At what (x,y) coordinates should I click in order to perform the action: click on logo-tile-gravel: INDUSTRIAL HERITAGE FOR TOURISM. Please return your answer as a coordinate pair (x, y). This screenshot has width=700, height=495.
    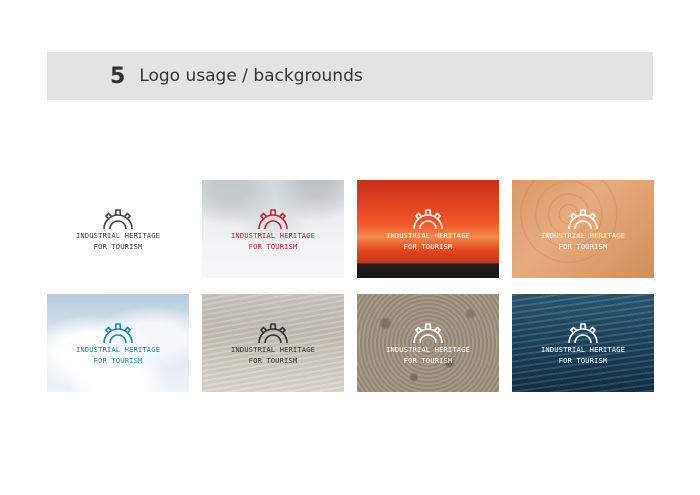
    Looking at the image, I should click on (428, 343).